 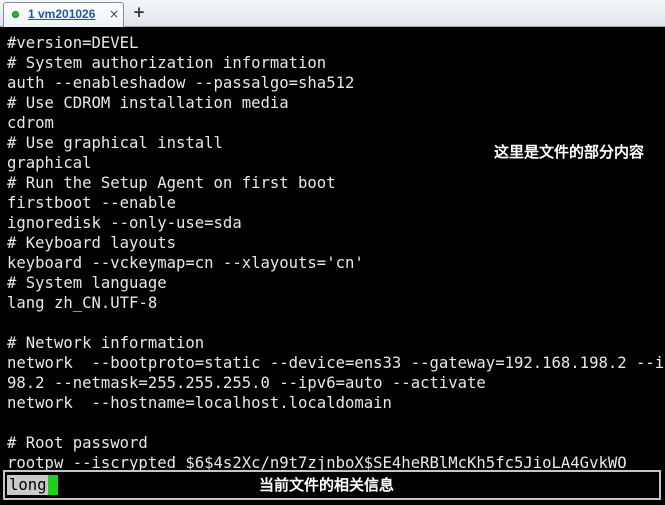 What do you see at coordinates (114, 14) in the screenshot?
I see `close-icon: ×` at bounding box center [114, 14].